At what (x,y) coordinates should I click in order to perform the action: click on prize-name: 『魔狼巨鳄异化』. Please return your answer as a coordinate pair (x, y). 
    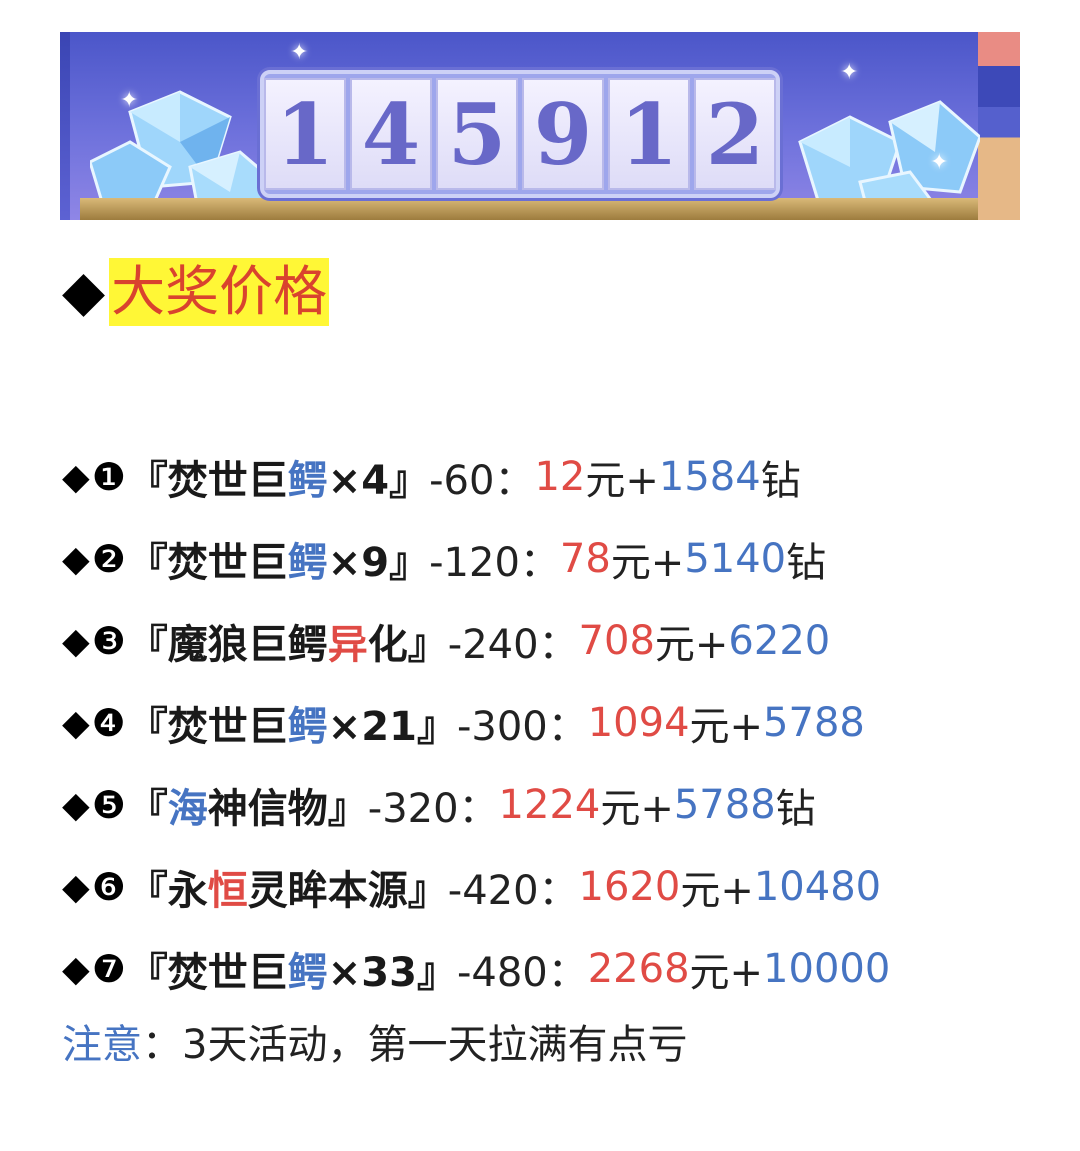
    Looking at the image, I should click on (287, 645).